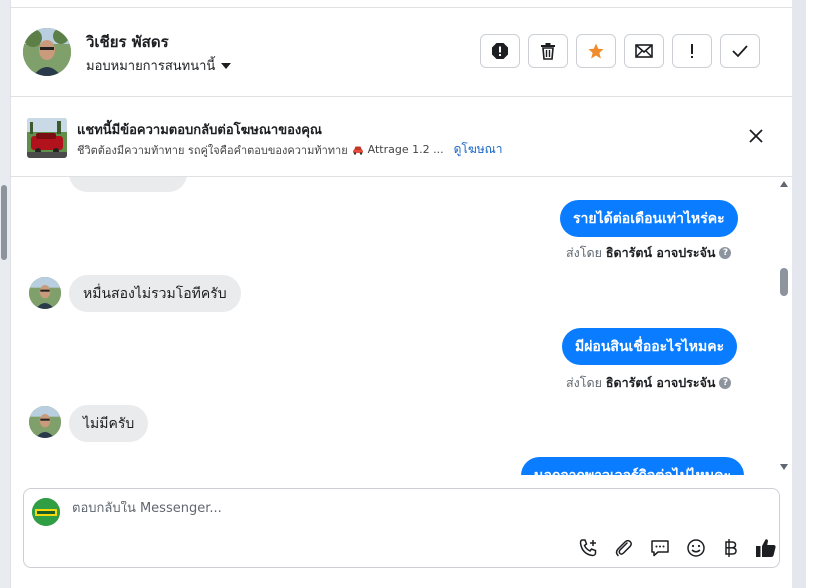 Image resolution: width=822 pixels, height=588 pixels. What do you see at coordinates (46, 512) in the screenshot?
I see `page-avatar` at bounding box center [46, 512].